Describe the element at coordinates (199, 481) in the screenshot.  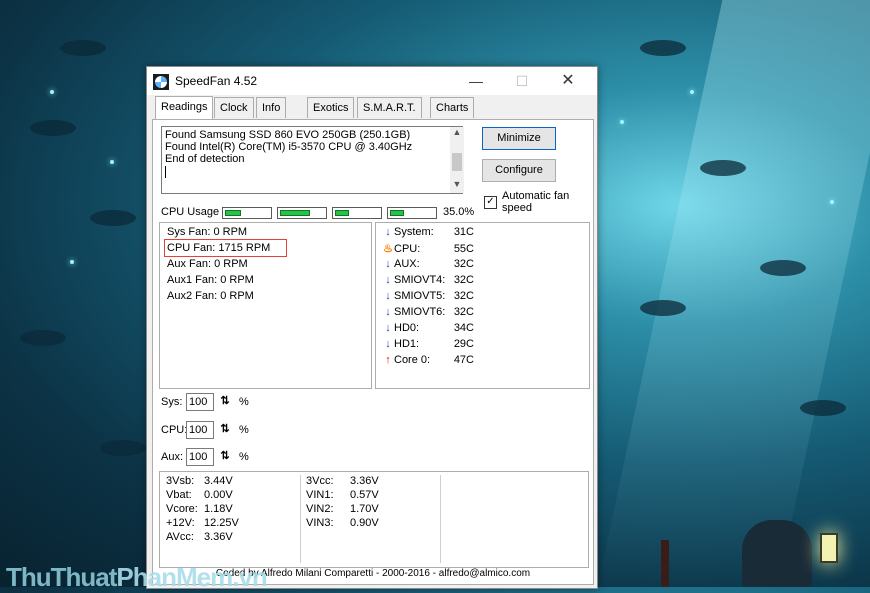
I see `voltage-row: 3Vsb: 3.44V` at that location.